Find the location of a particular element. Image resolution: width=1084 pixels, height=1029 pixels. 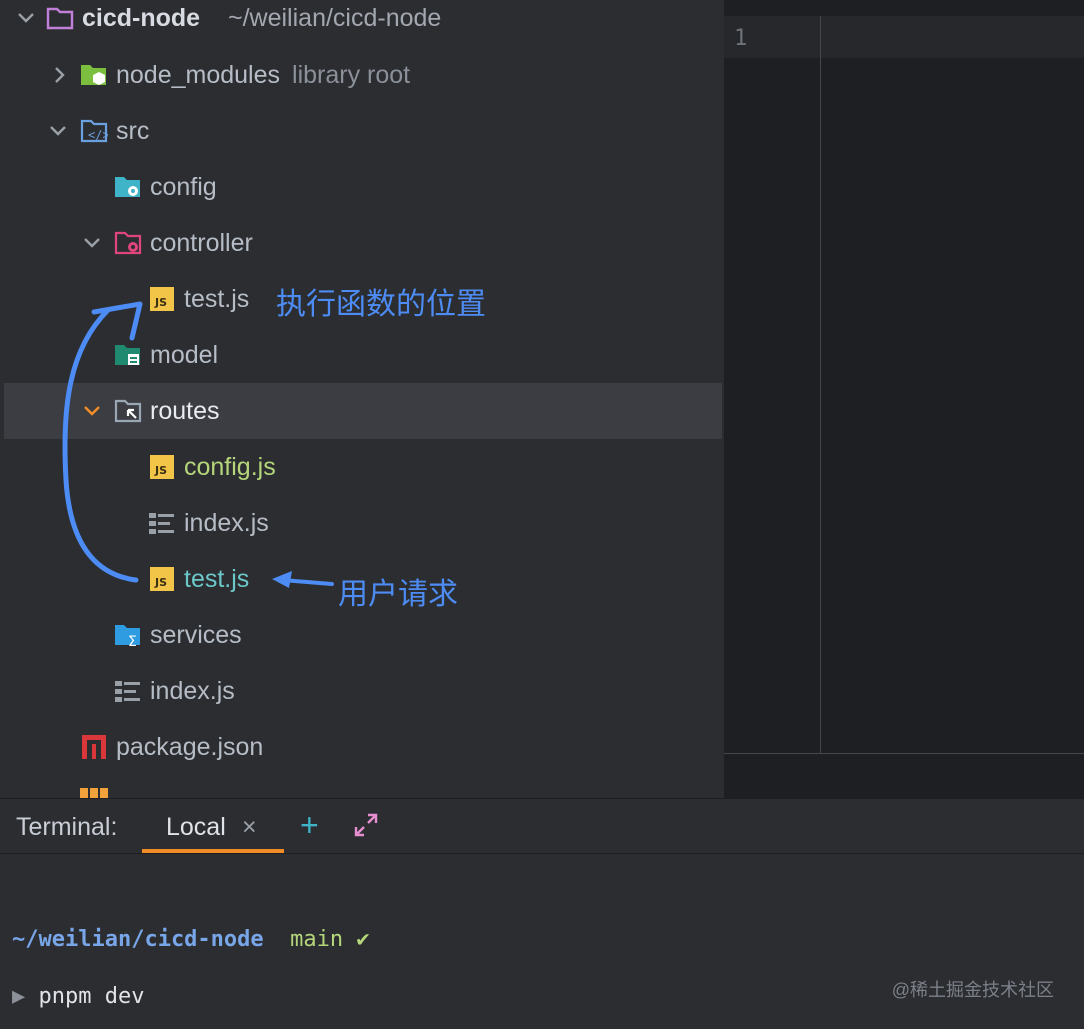

tab-local: Local × is located at coordinates (213, 826).